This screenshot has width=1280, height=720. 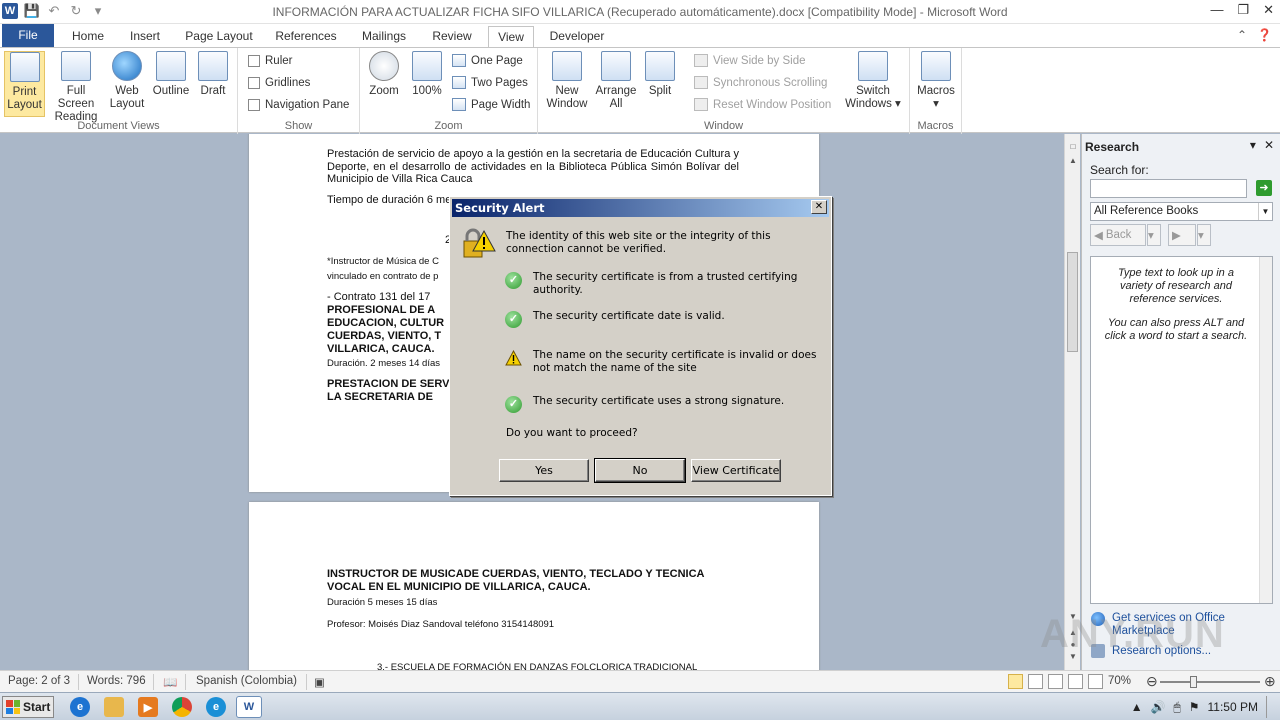 What do you see at coordinates (513, 319) in the screenshot?
I see `check-ok-icon: ✓` at bounding box center [513, 319].